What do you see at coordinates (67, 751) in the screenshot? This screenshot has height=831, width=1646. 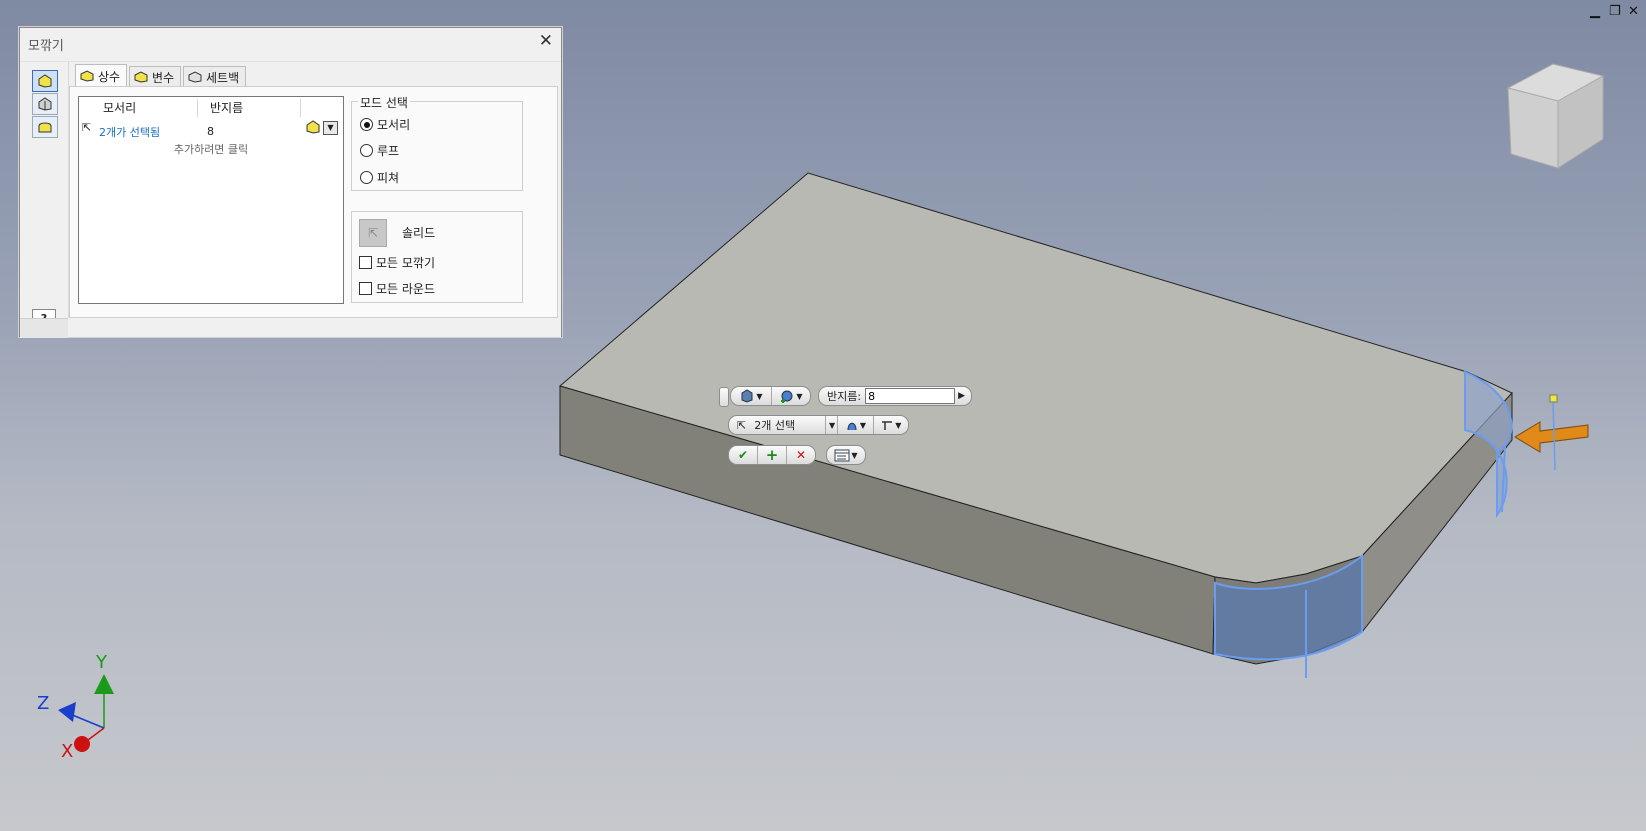 I see `triad-x-label: X` at bounding box center [67, 751].